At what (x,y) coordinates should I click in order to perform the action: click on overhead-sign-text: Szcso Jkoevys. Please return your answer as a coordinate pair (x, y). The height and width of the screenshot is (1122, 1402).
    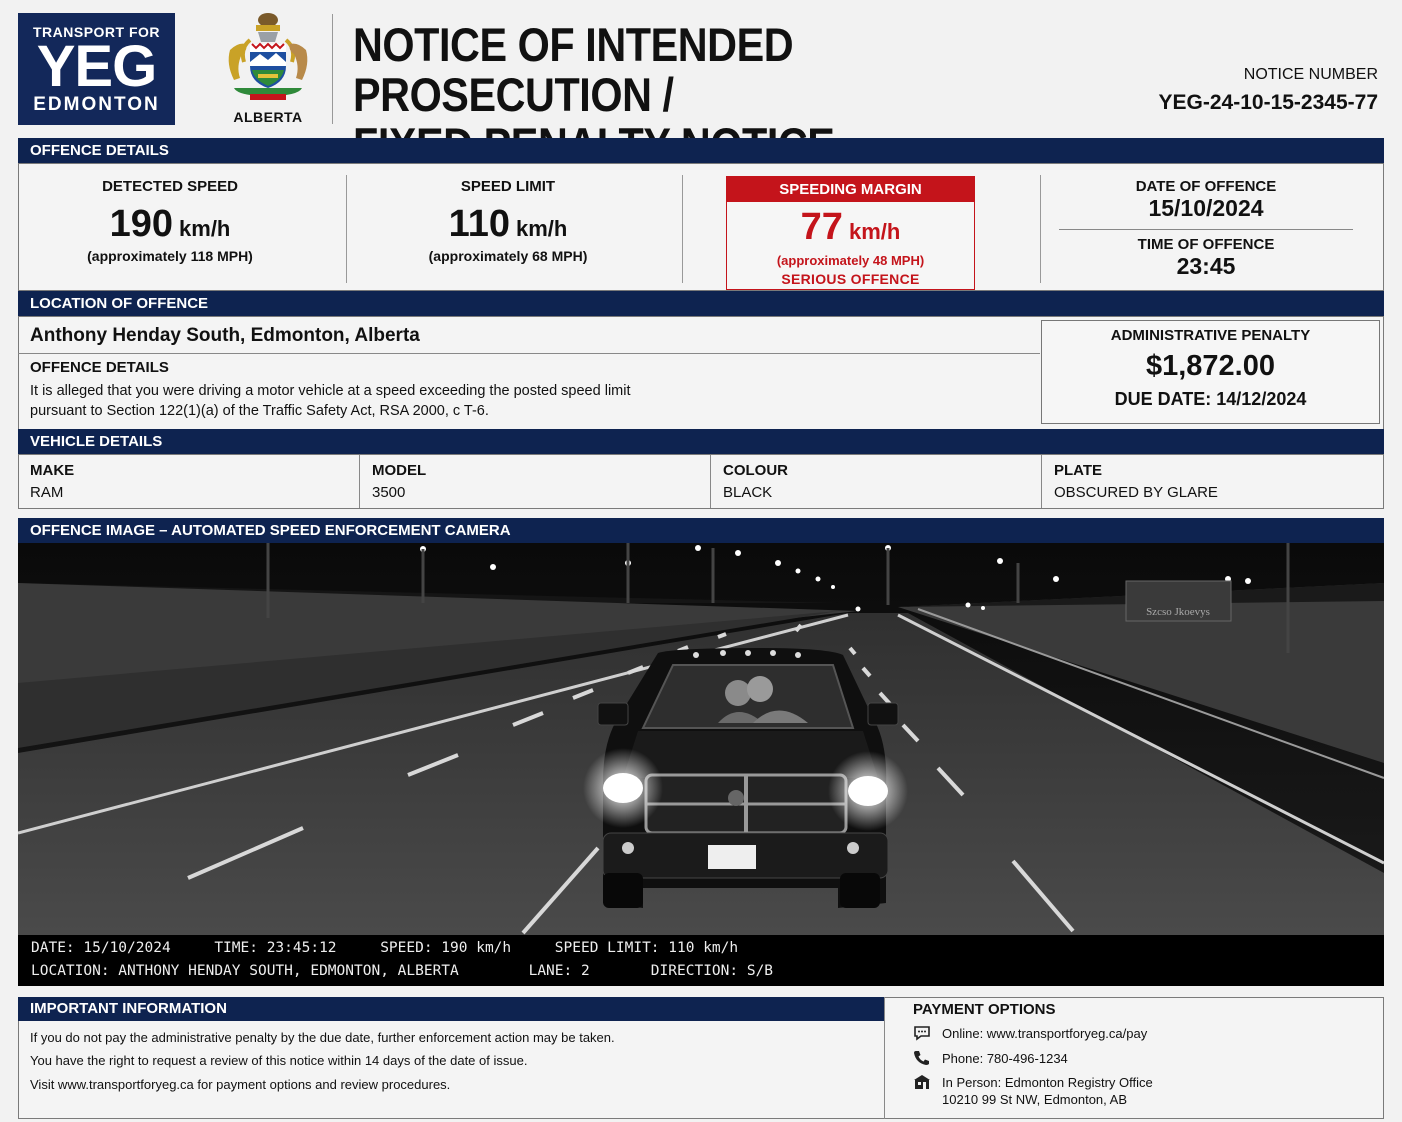
    Looking at the image, I should click on (1178, 612).